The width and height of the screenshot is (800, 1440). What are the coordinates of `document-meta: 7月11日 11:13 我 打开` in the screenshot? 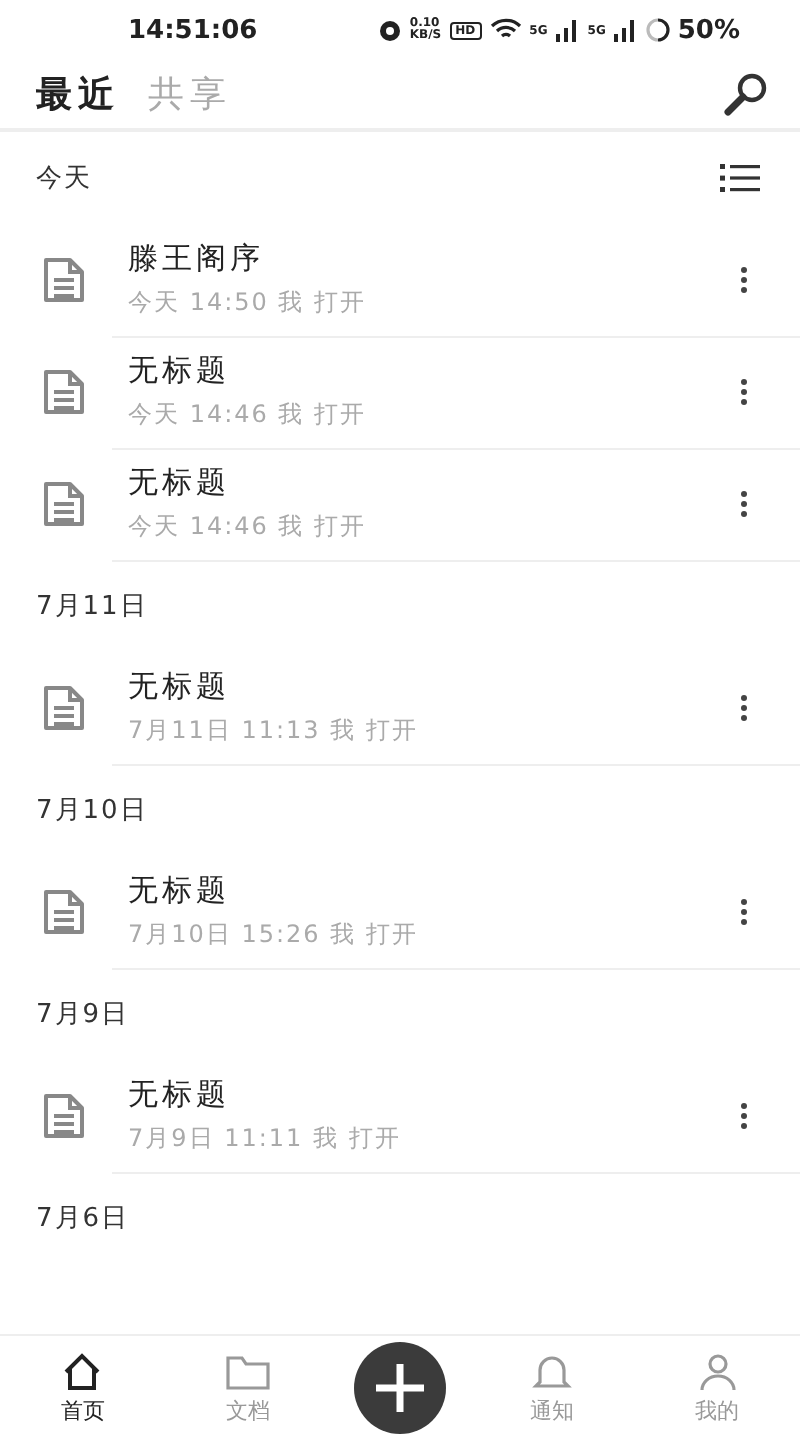 It's located at (274, 730).